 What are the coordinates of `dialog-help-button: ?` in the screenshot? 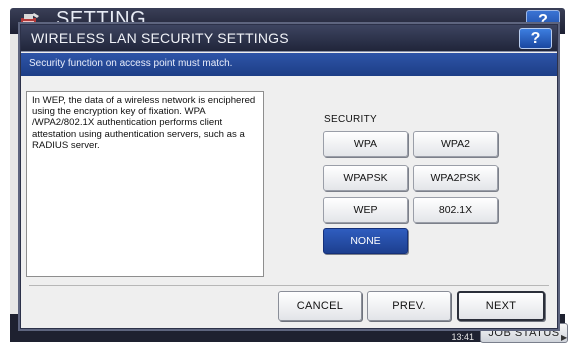 It's located at (535, 38).